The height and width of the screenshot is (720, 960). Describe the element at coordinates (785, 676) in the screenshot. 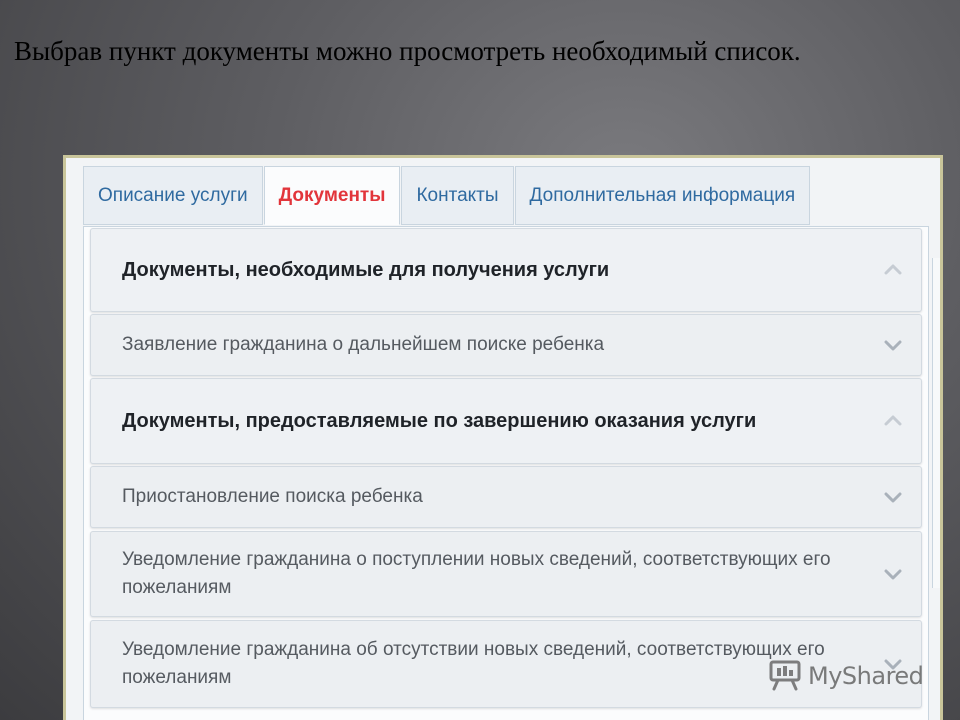

I see `presentation-board-icon` at that location.